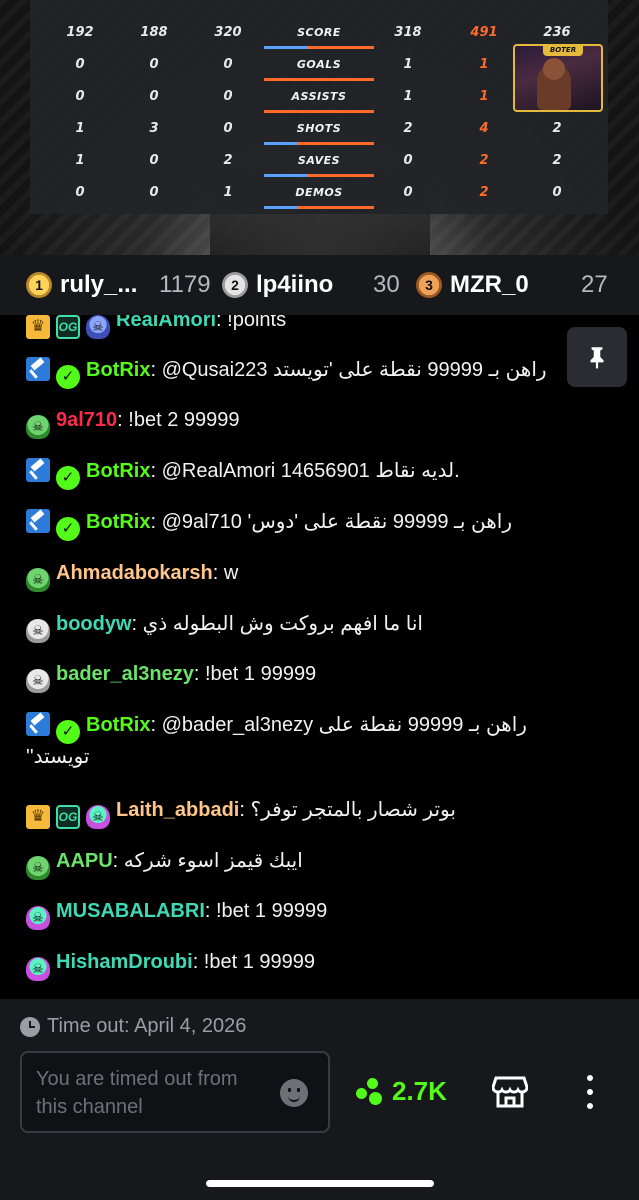 The height and width of the screenshot is (1200, 639). Describe the element at coordinates (137, 1093) in the screenshot. I see `chat-input-placeholder: You are timed out from this channel` at that location.